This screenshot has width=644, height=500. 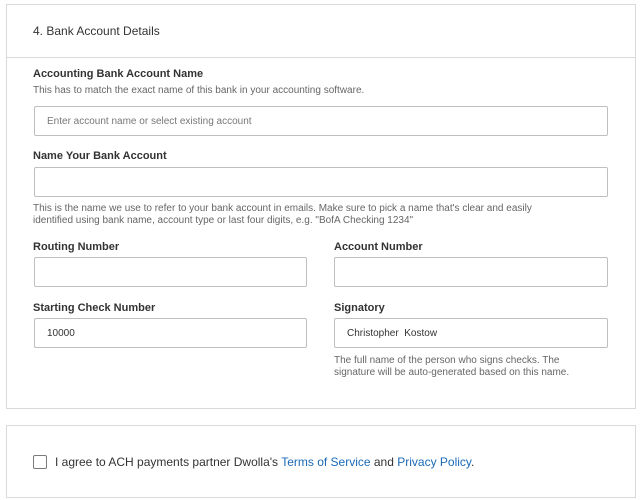 What do you see at coordinates (473, 462) in the screenshot?
I see `terms-suffix-text: .` at bounding box center [473, 462].